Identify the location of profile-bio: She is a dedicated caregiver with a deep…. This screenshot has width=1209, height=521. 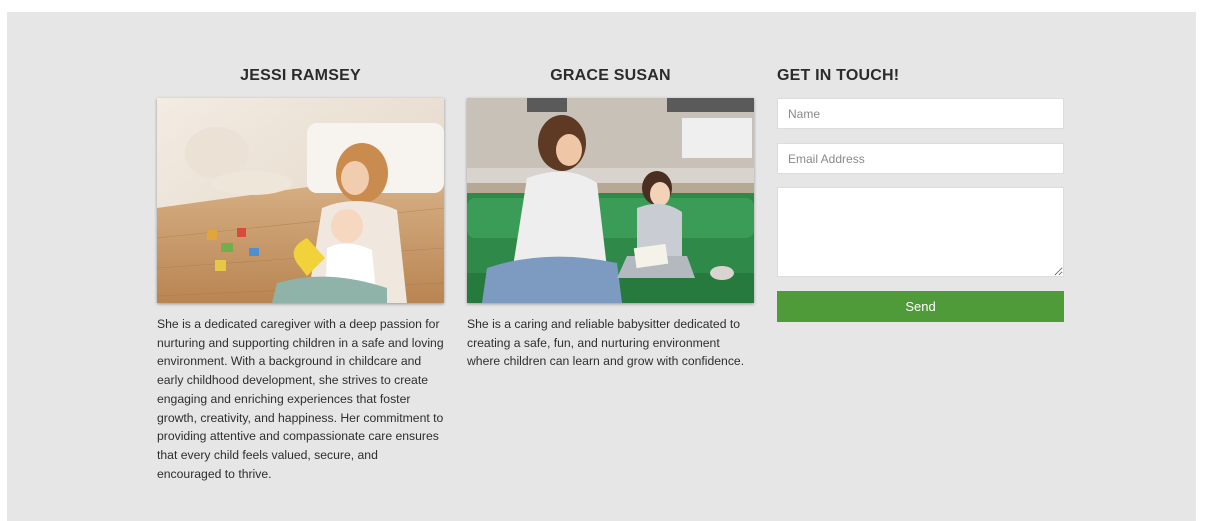
(300, 399).